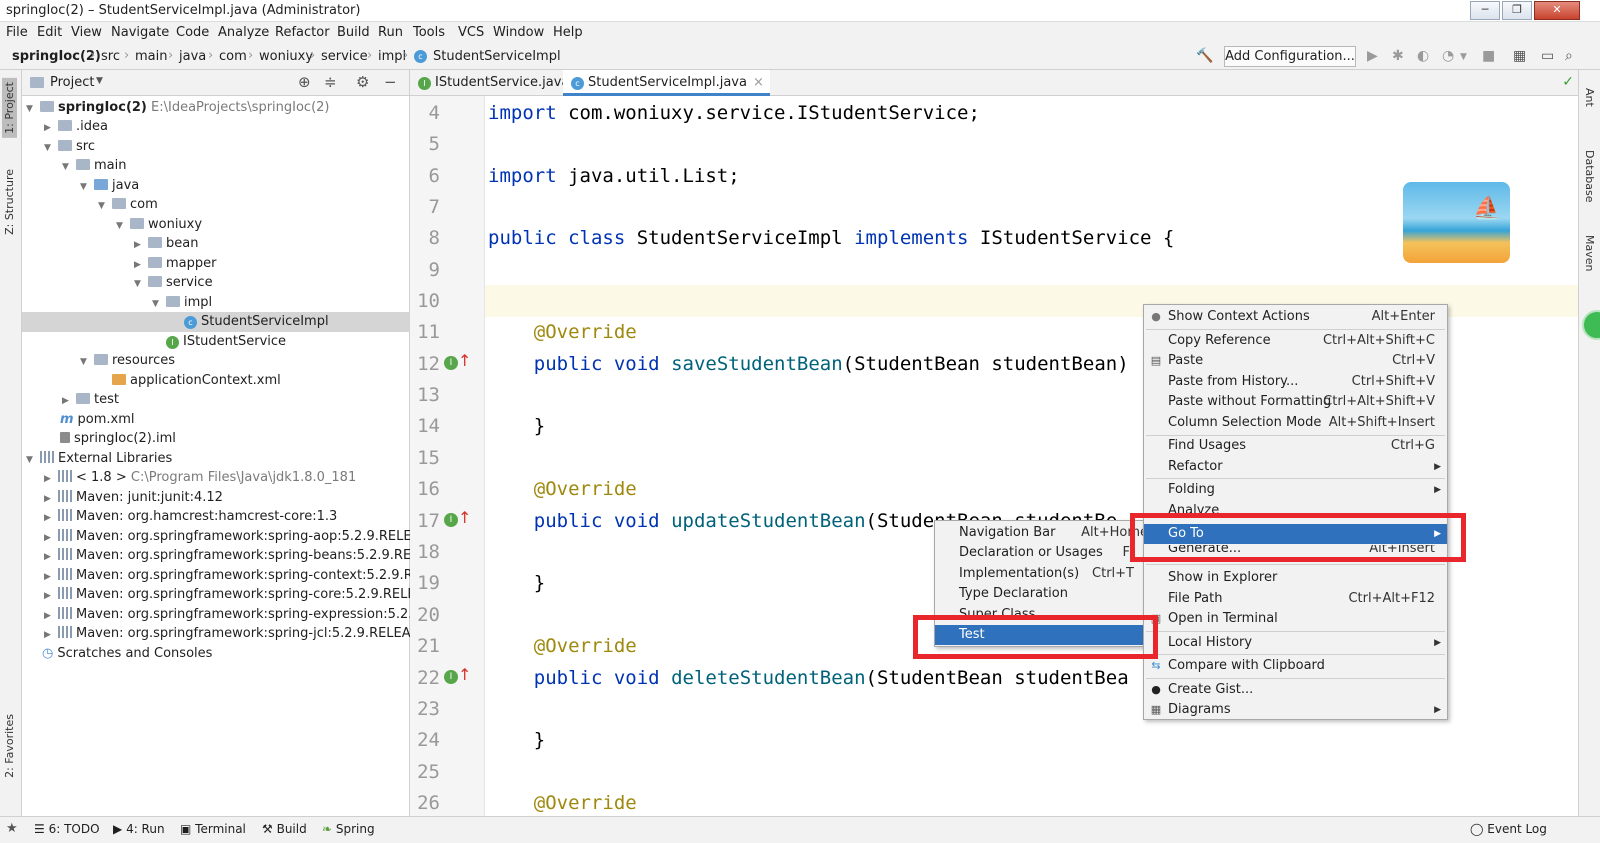  What do you see at coordinates (348, 829) in the screenshot?
I see `spring-tool-button: ❧ Spring` at bounding box center [348, 829].